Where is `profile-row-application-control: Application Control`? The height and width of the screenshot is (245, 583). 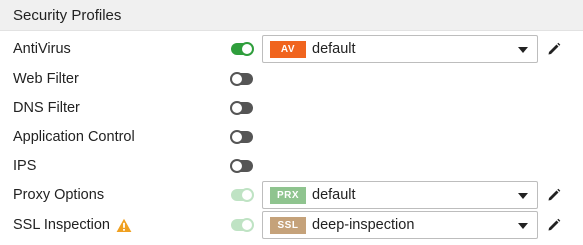
profile-row-application-control: Application Control is located at coordinates (291, 136).